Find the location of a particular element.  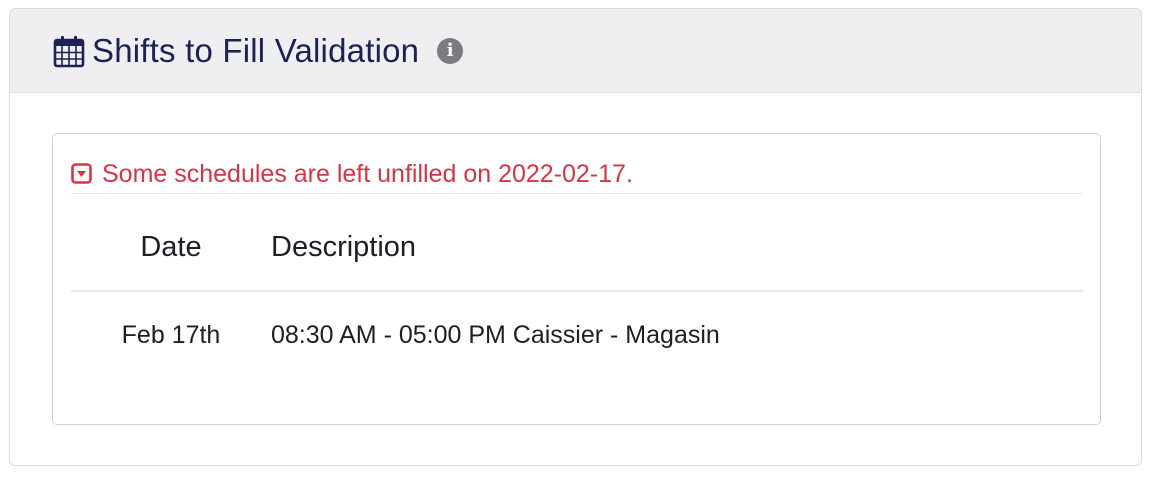

info-icon: i is located at coordinates (450, 50).